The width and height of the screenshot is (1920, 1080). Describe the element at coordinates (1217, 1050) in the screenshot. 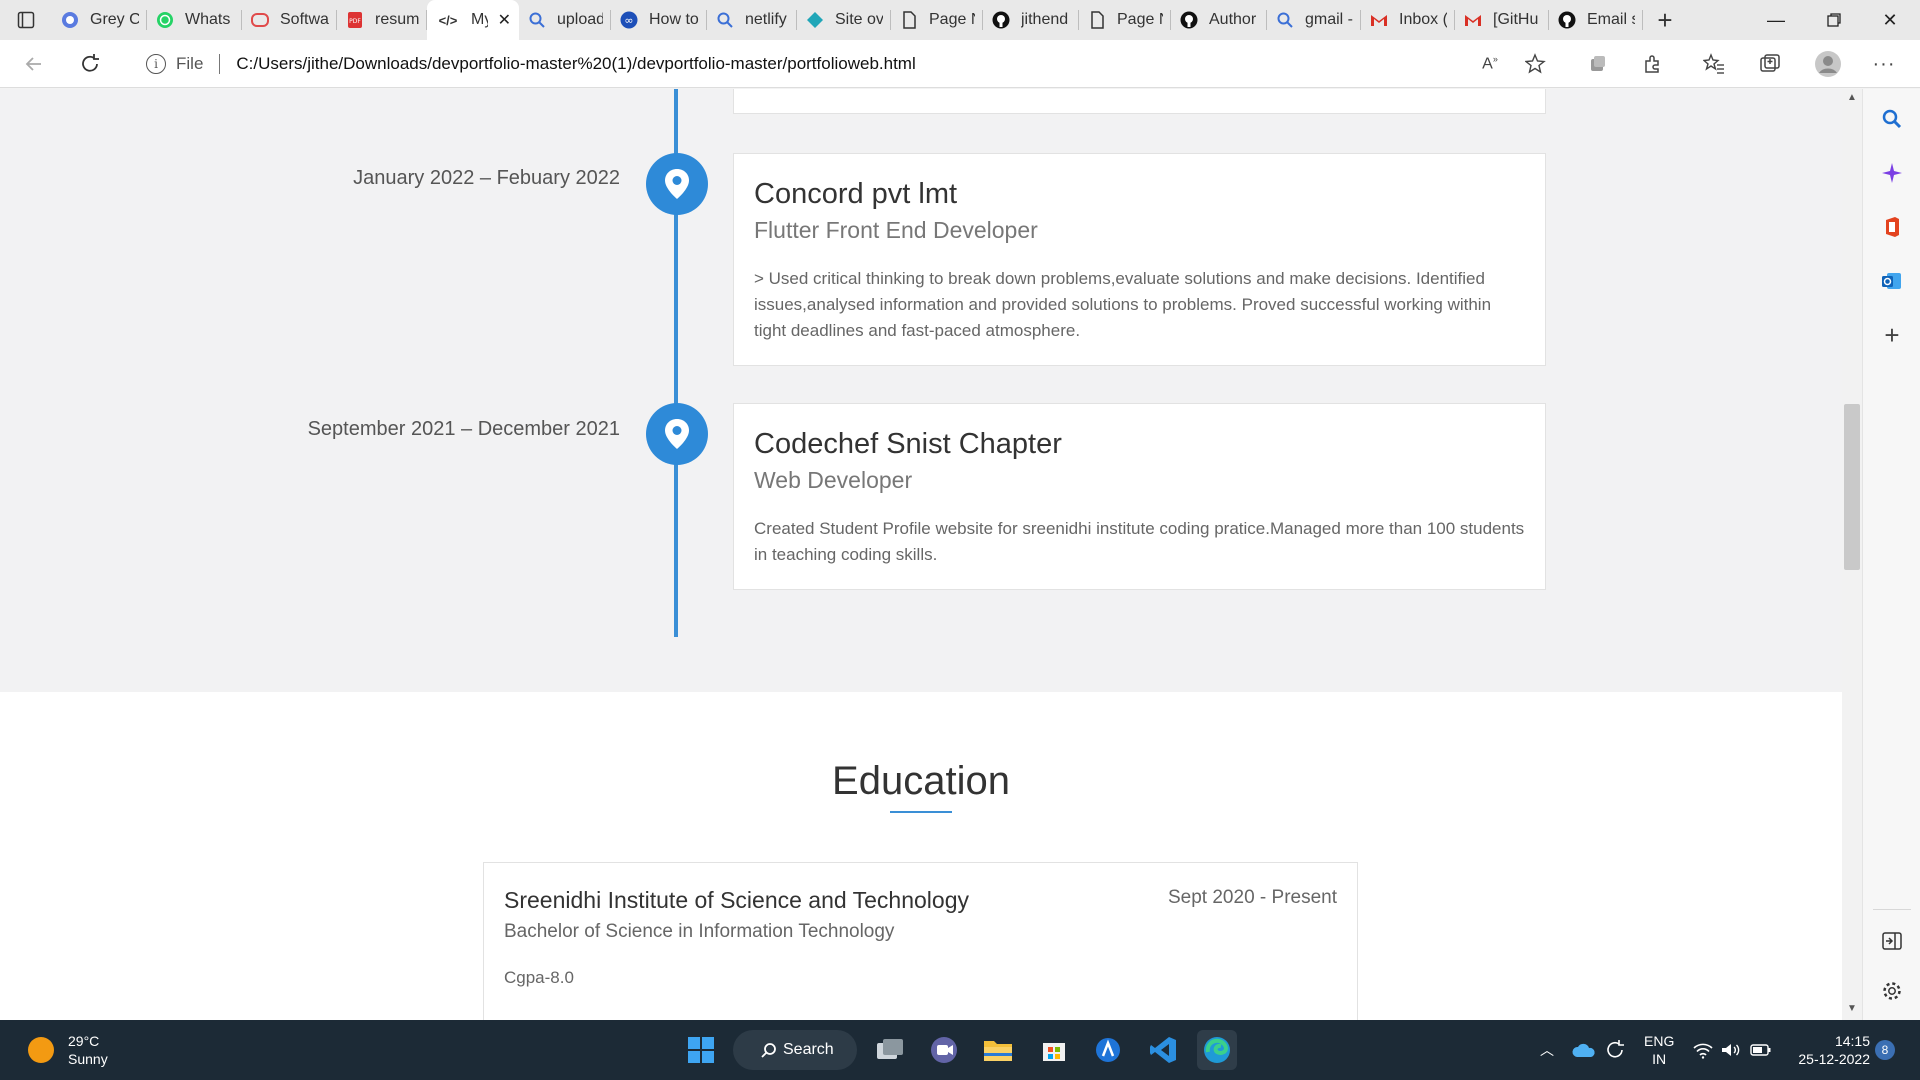

I see `edge-button-active` at that location.